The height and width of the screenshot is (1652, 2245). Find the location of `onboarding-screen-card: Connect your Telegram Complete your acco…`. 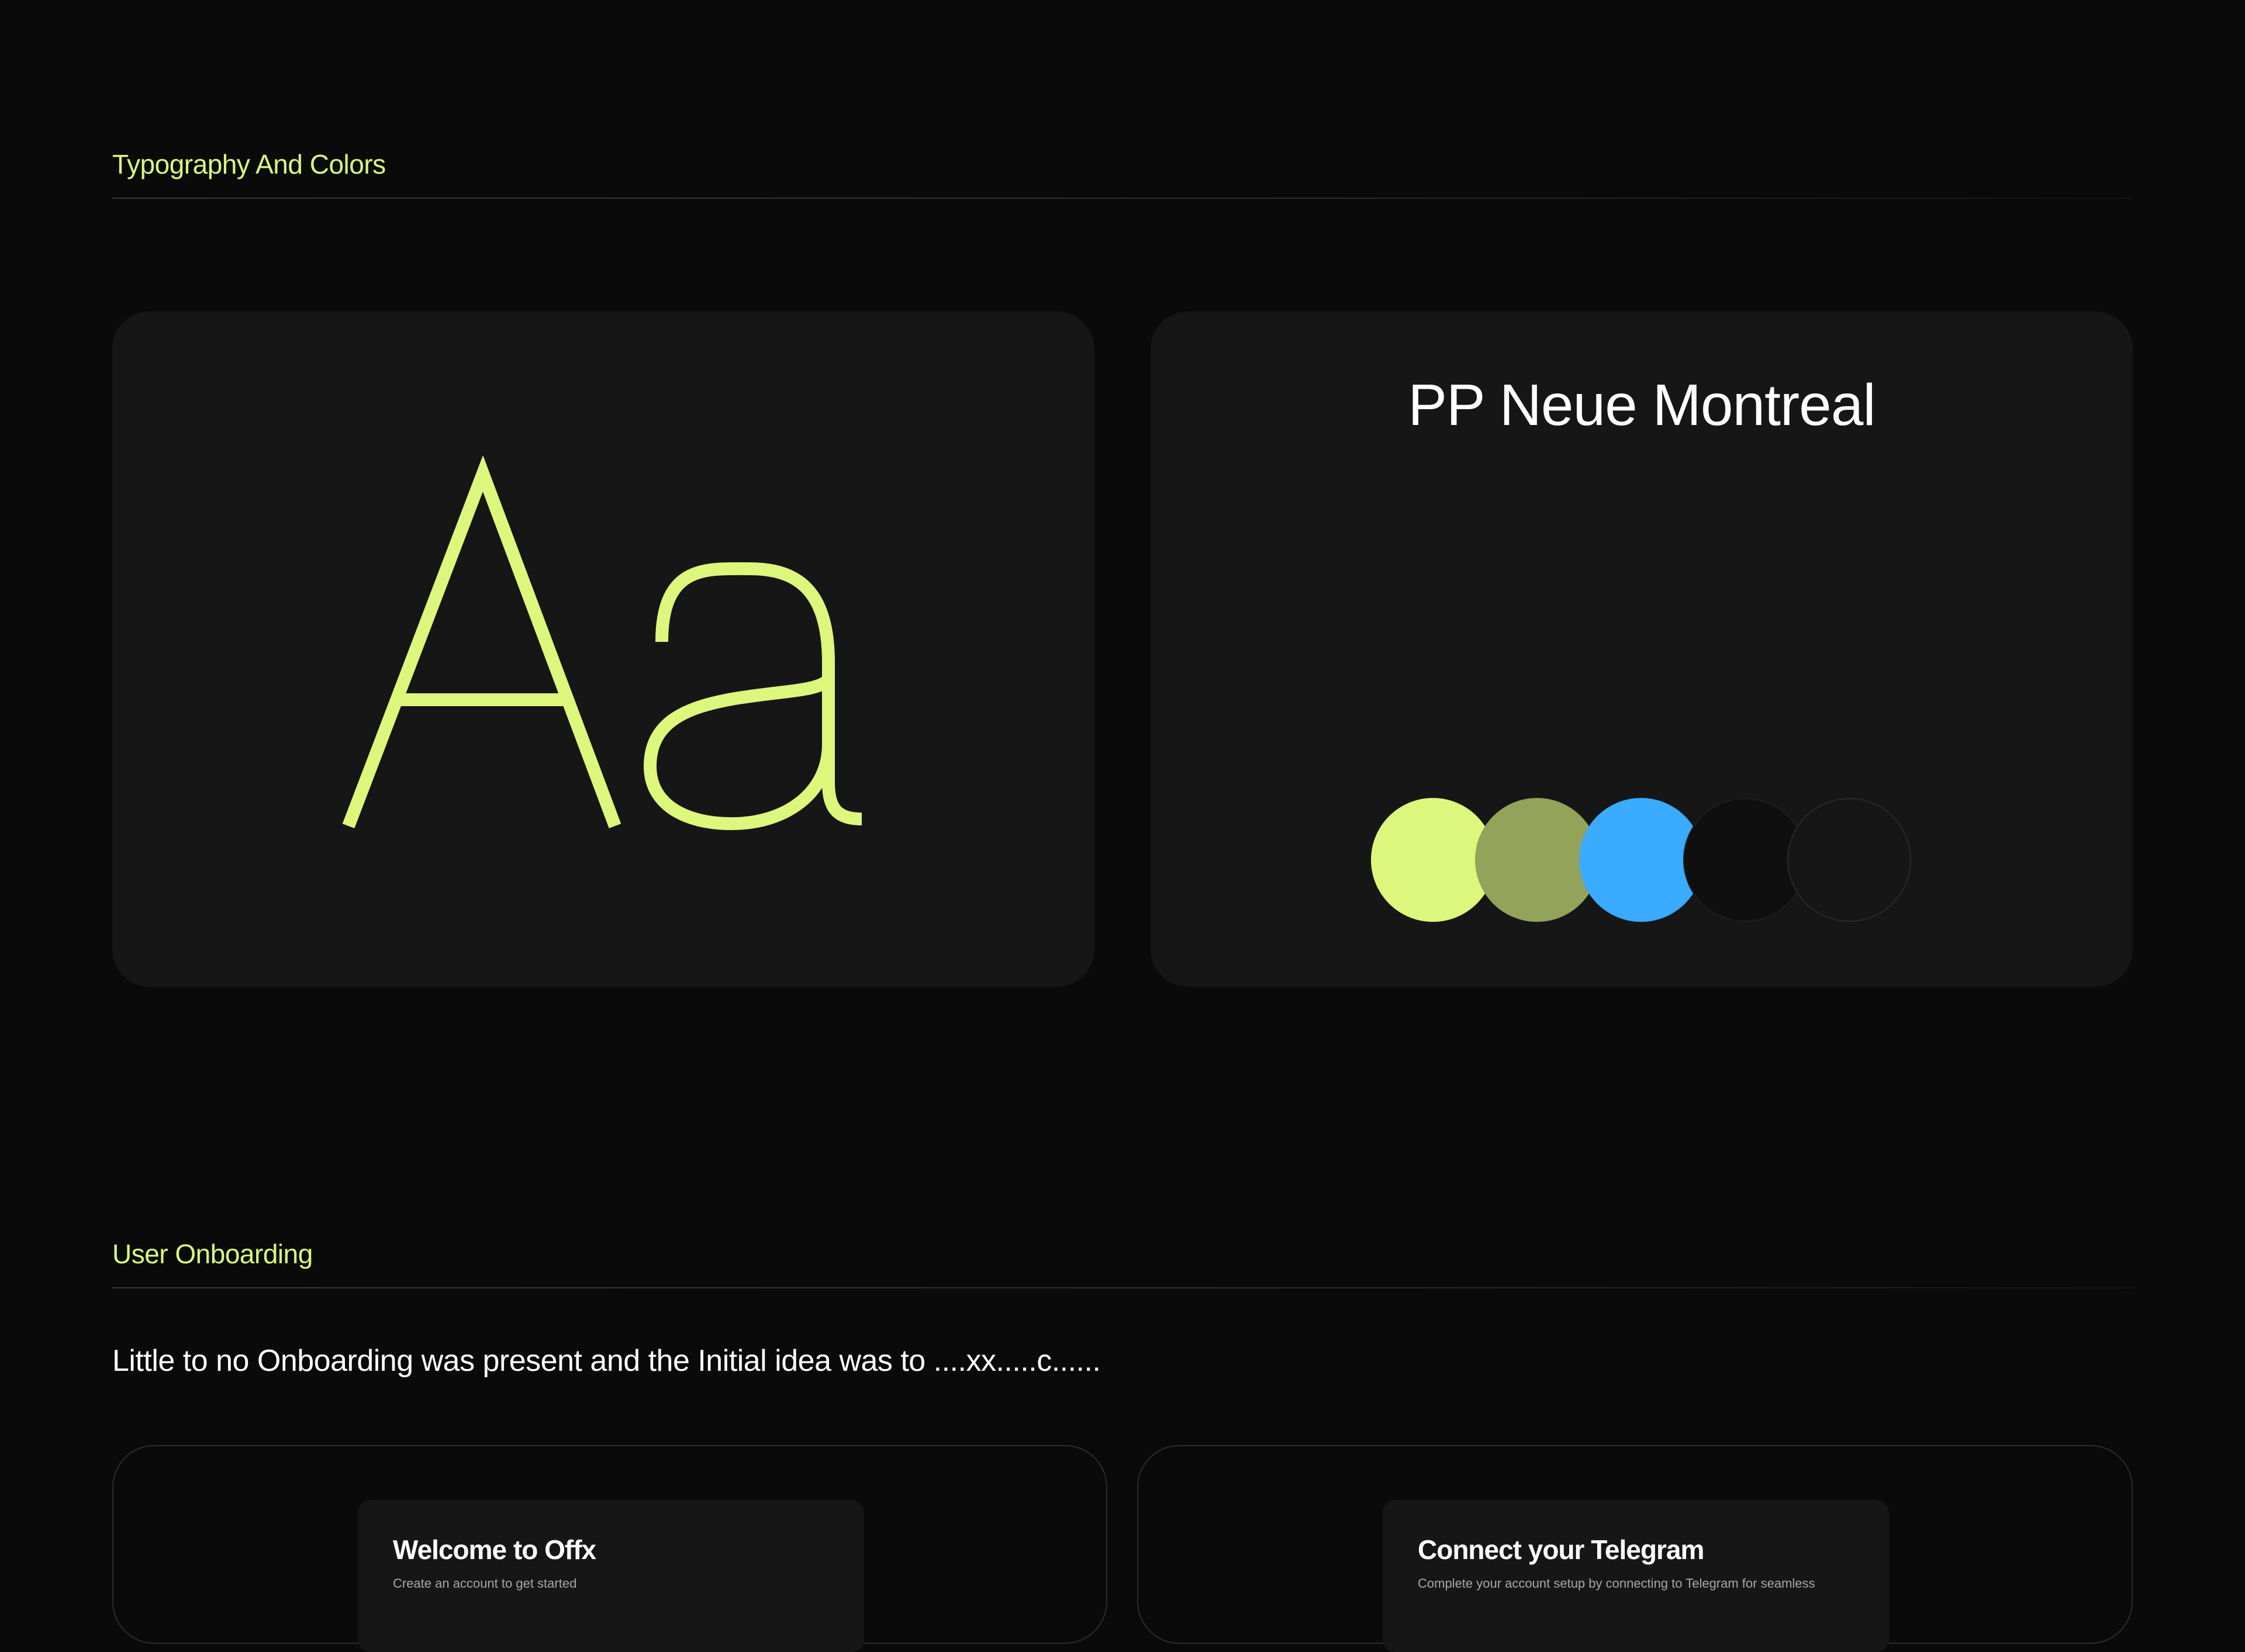

onboarding-screen-card: Connect your Telegram Complete your acco… is located at coordinates (1635, 1548).